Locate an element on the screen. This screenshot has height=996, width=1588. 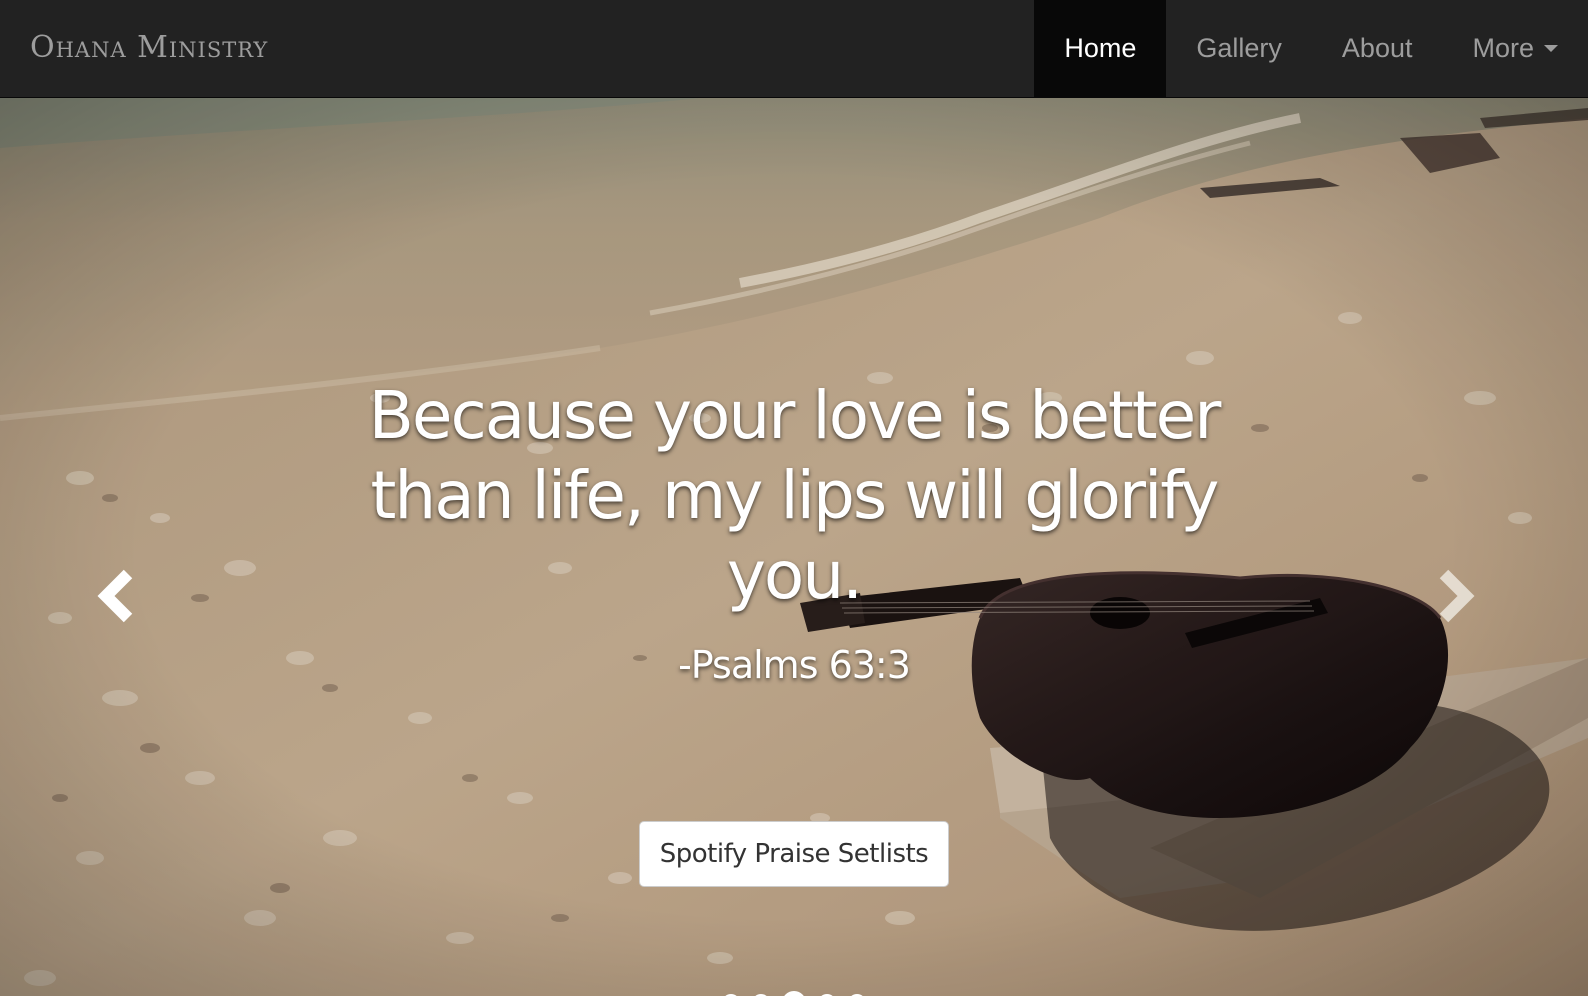
chevron-left-icon is located at coordinates (115, 596).